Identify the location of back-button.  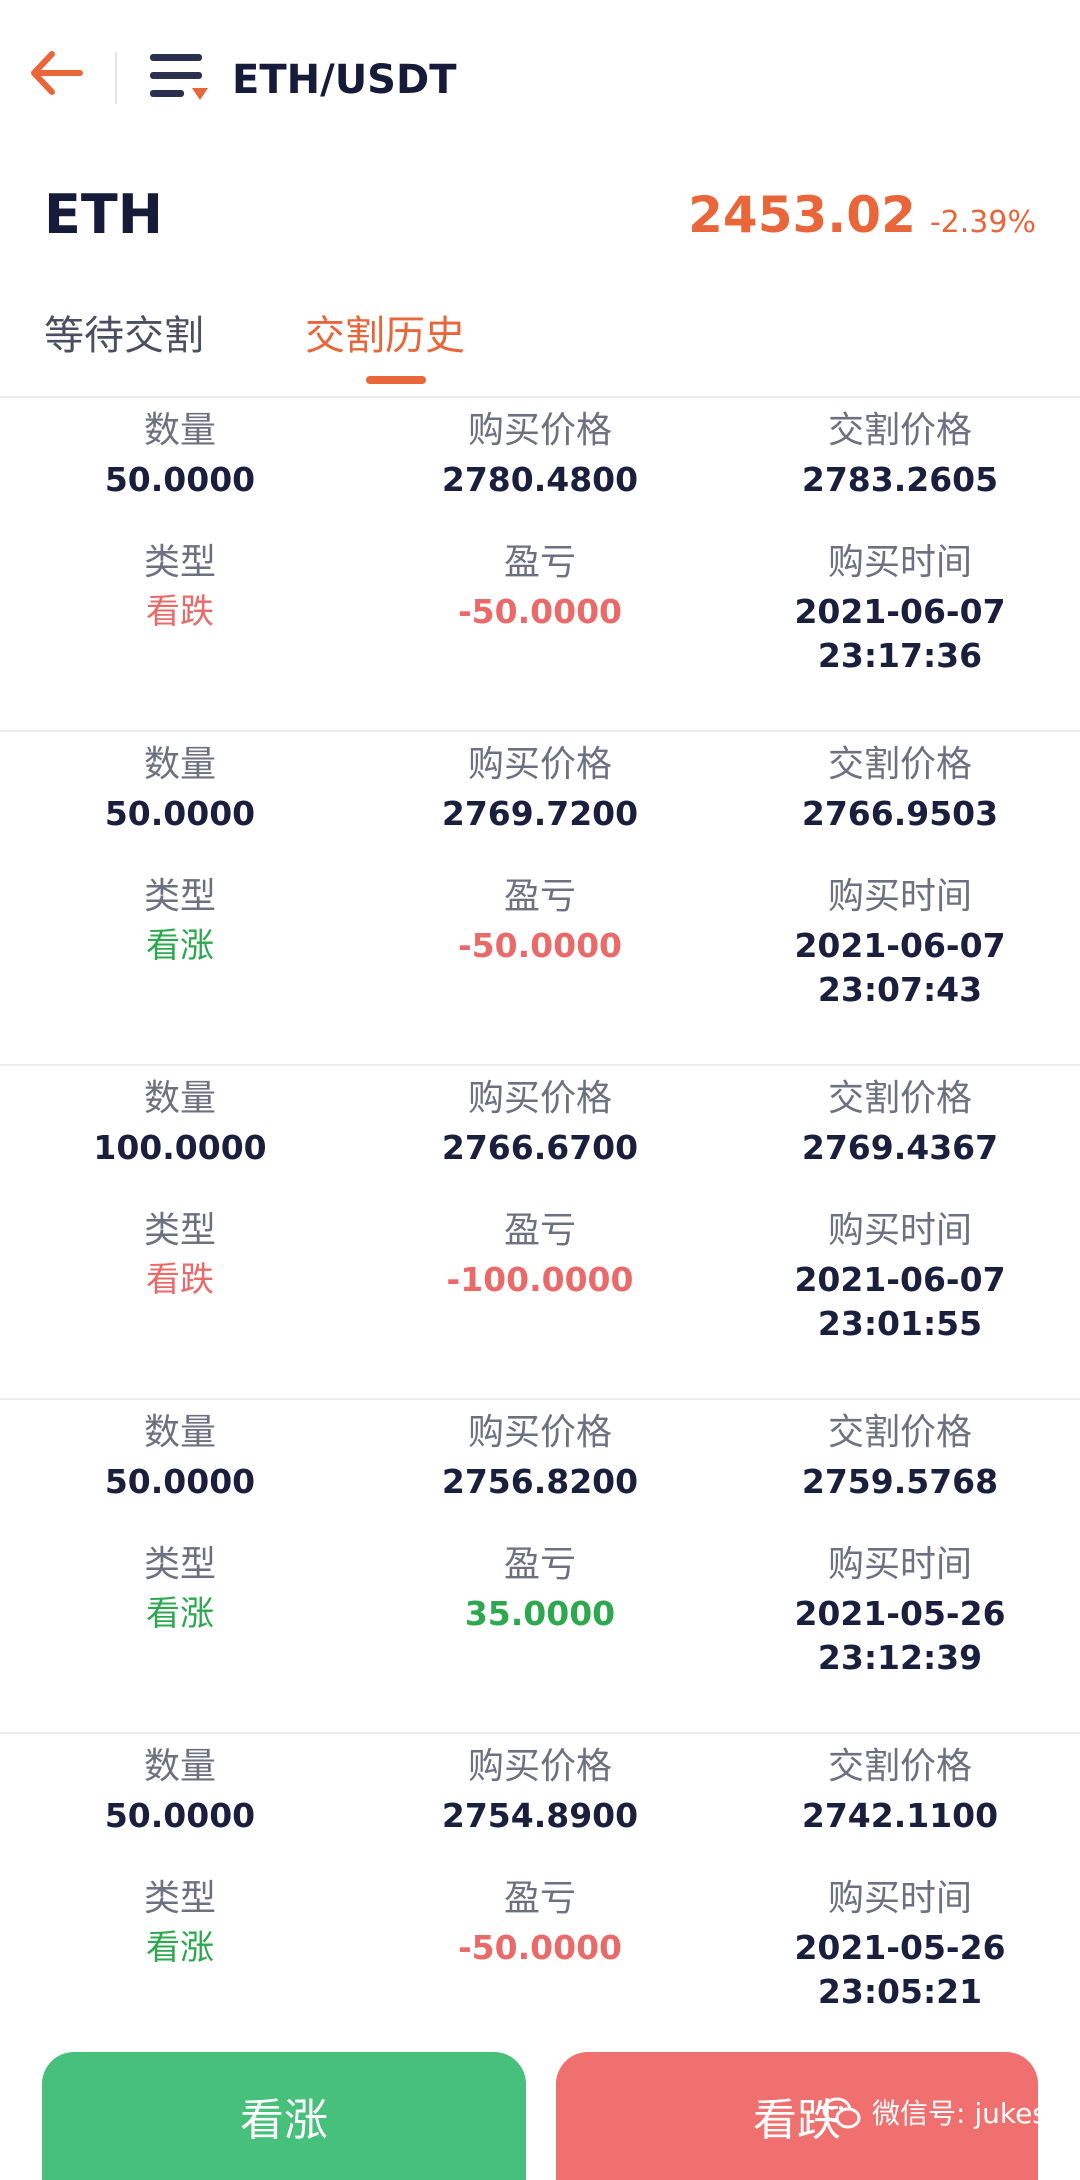
(57, 73).